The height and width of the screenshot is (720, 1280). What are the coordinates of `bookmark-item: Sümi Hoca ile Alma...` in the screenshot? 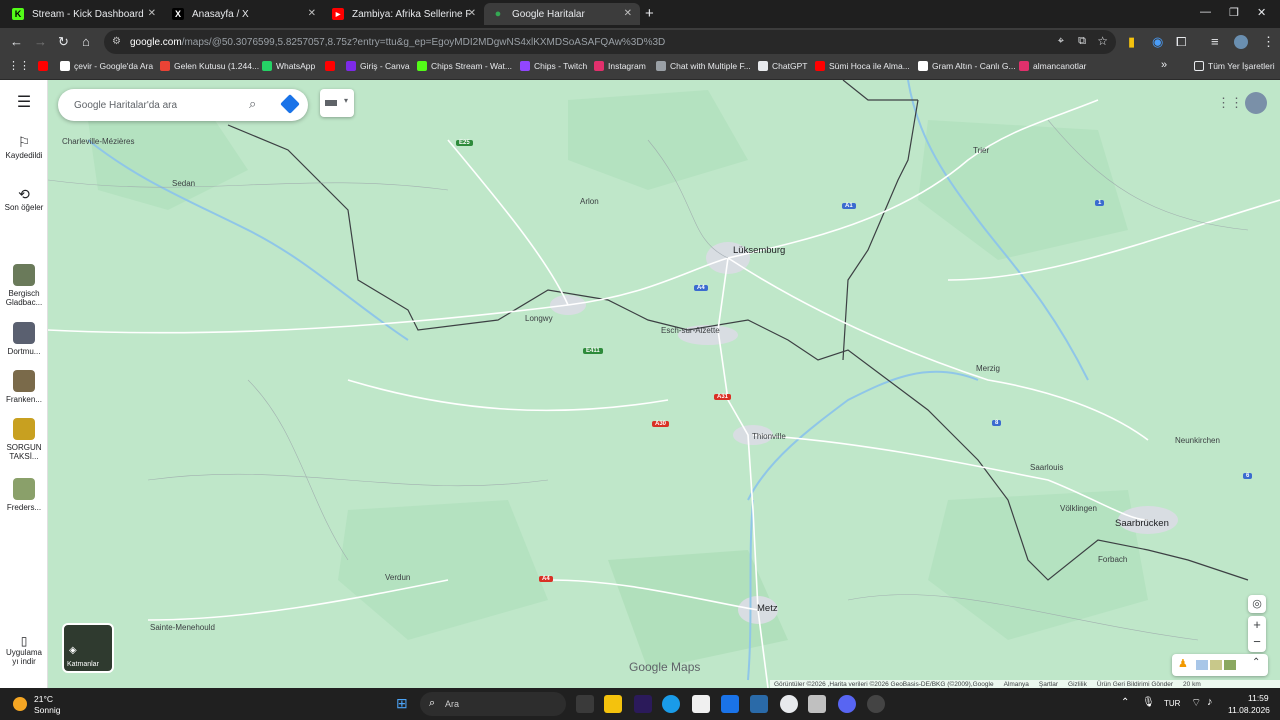 It's located at (862, 66).